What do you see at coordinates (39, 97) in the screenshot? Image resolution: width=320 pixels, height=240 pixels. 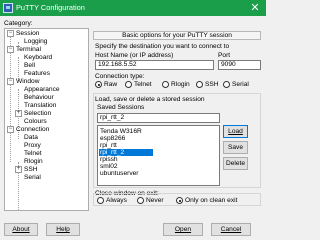 I see `tree-node-behaviour: Behaviour` at bounding box center [39, 97].